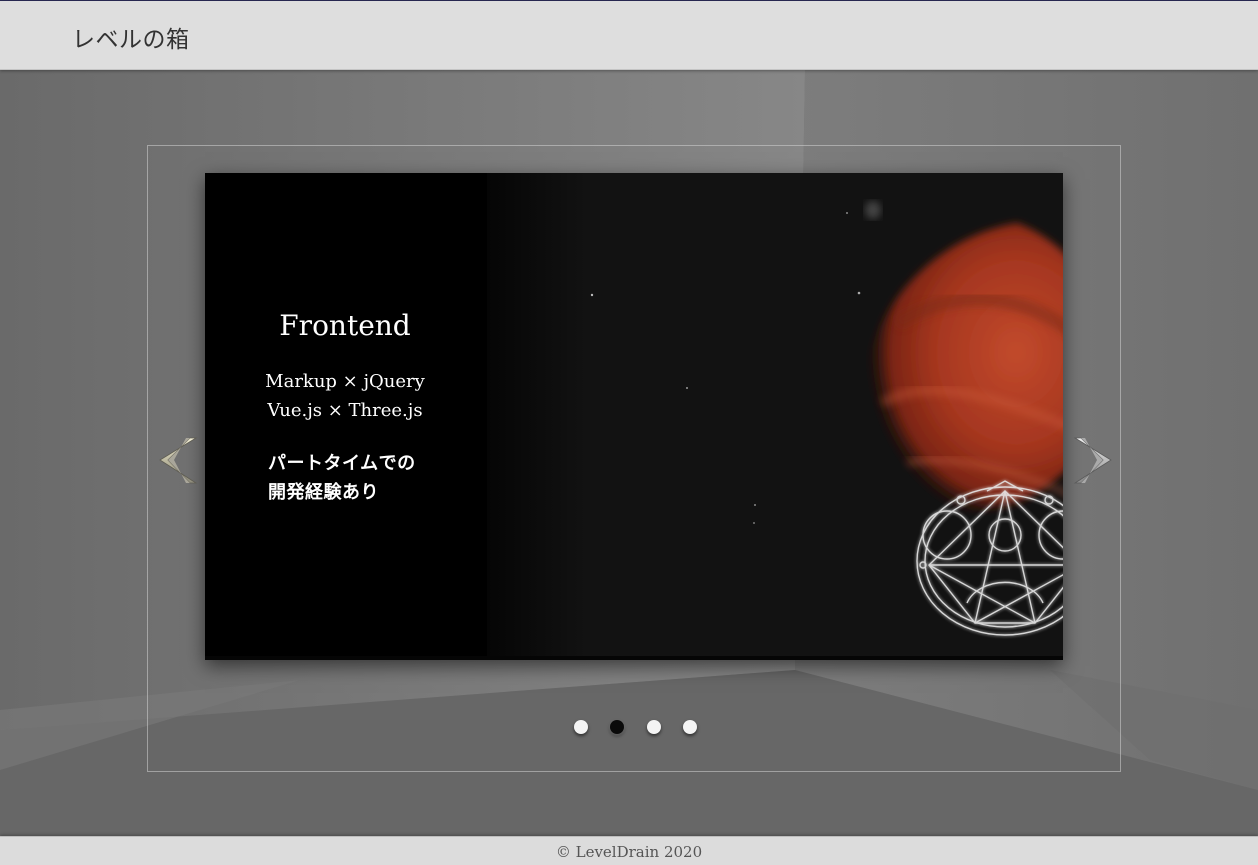 The height and width of the screenshot is (865, 1258). What do you see at coordinates (345, 410) in the screenshot?
I see `skill-line-2: Vue.js × Three.js` at bounding box center [345, 410].